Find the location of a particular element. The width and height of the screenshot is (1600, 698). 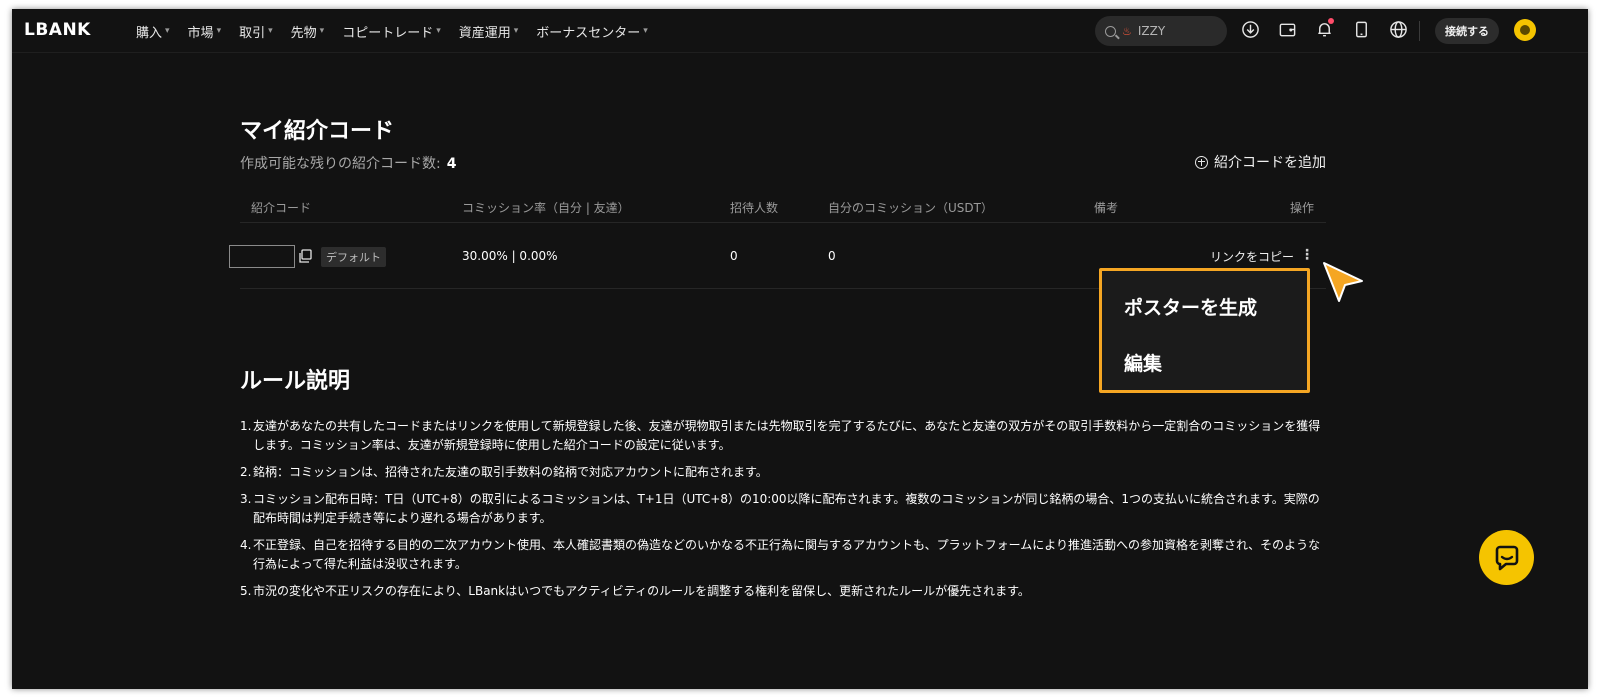

remaining-codes: 作成可能な残りの紹介コード数: 4 is located at coordinates (348, 163).